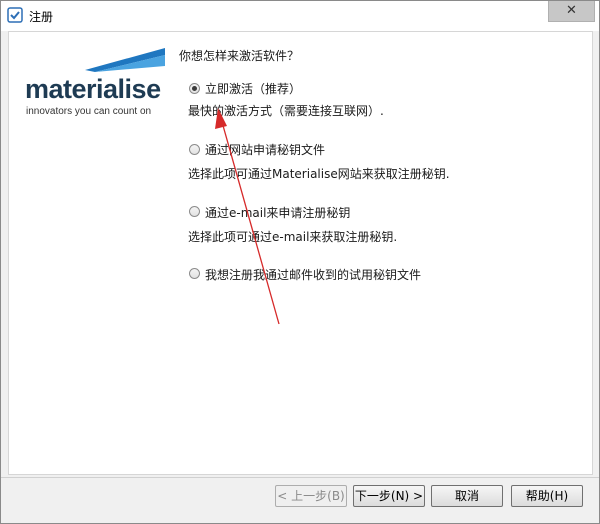  Describe the element at coordinates (300, 16) in the screenshot. I see `title-bar: 注册 ✕` at that location.